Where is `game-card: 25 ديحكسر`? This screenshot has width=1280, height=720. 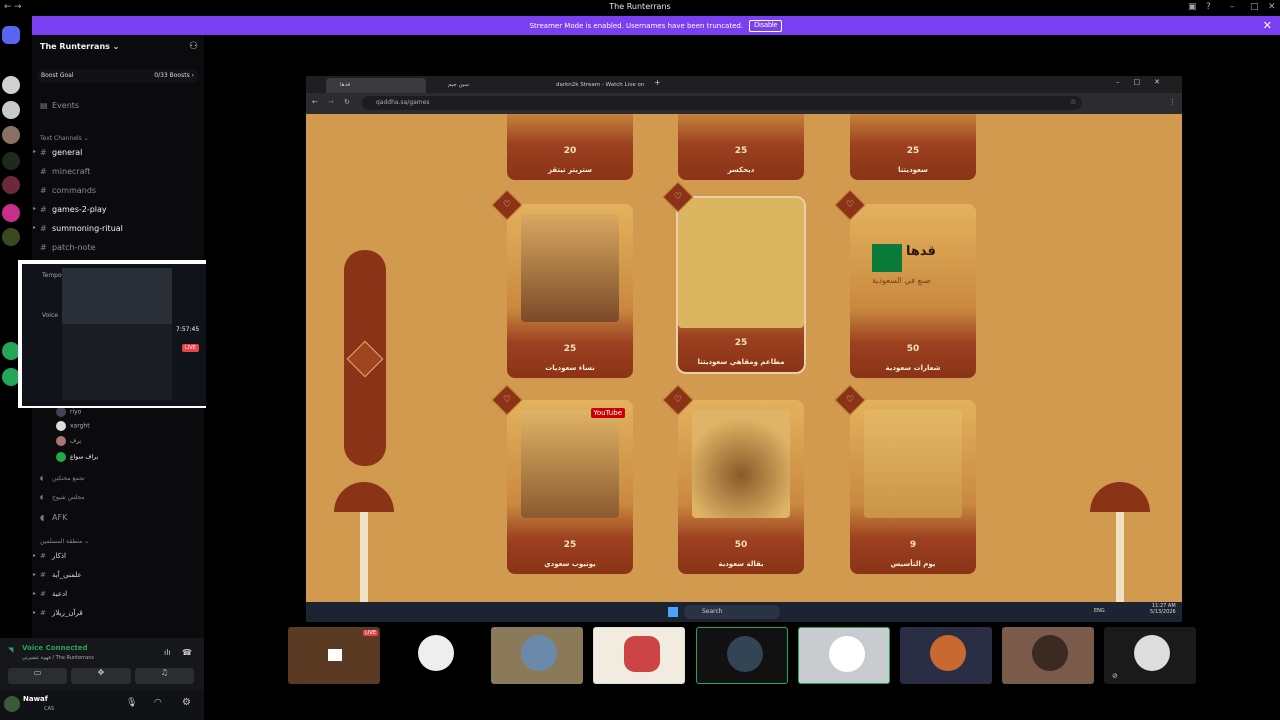 game-card: 25 ديحكسر is located at coordinates (741, 147).